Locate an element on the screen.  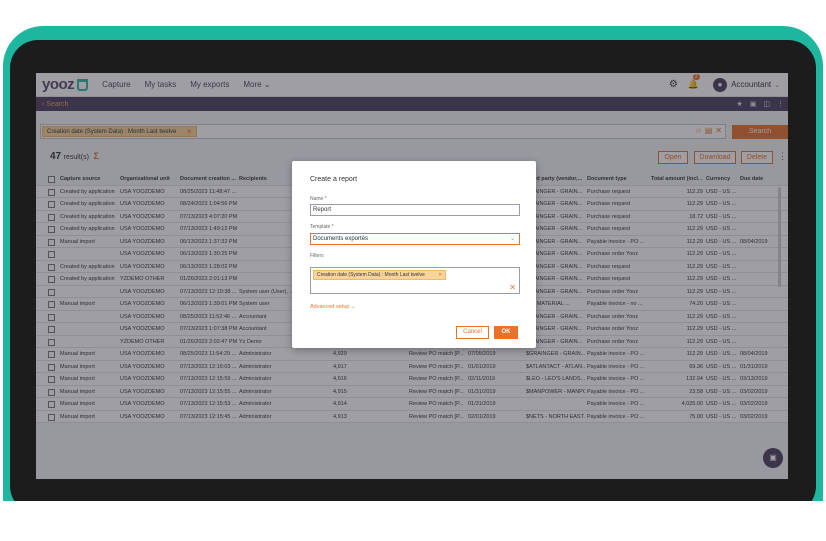
template-value: Documents exportés is located at coordinates (341, 239).